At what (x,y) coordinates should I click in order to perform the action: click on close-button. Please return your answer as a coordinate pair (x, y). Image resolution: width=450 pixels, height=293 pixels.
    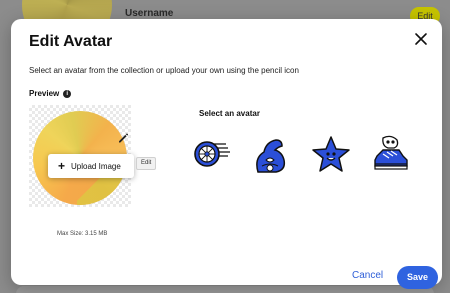
    Looking at the image, I should click on (421, 39).